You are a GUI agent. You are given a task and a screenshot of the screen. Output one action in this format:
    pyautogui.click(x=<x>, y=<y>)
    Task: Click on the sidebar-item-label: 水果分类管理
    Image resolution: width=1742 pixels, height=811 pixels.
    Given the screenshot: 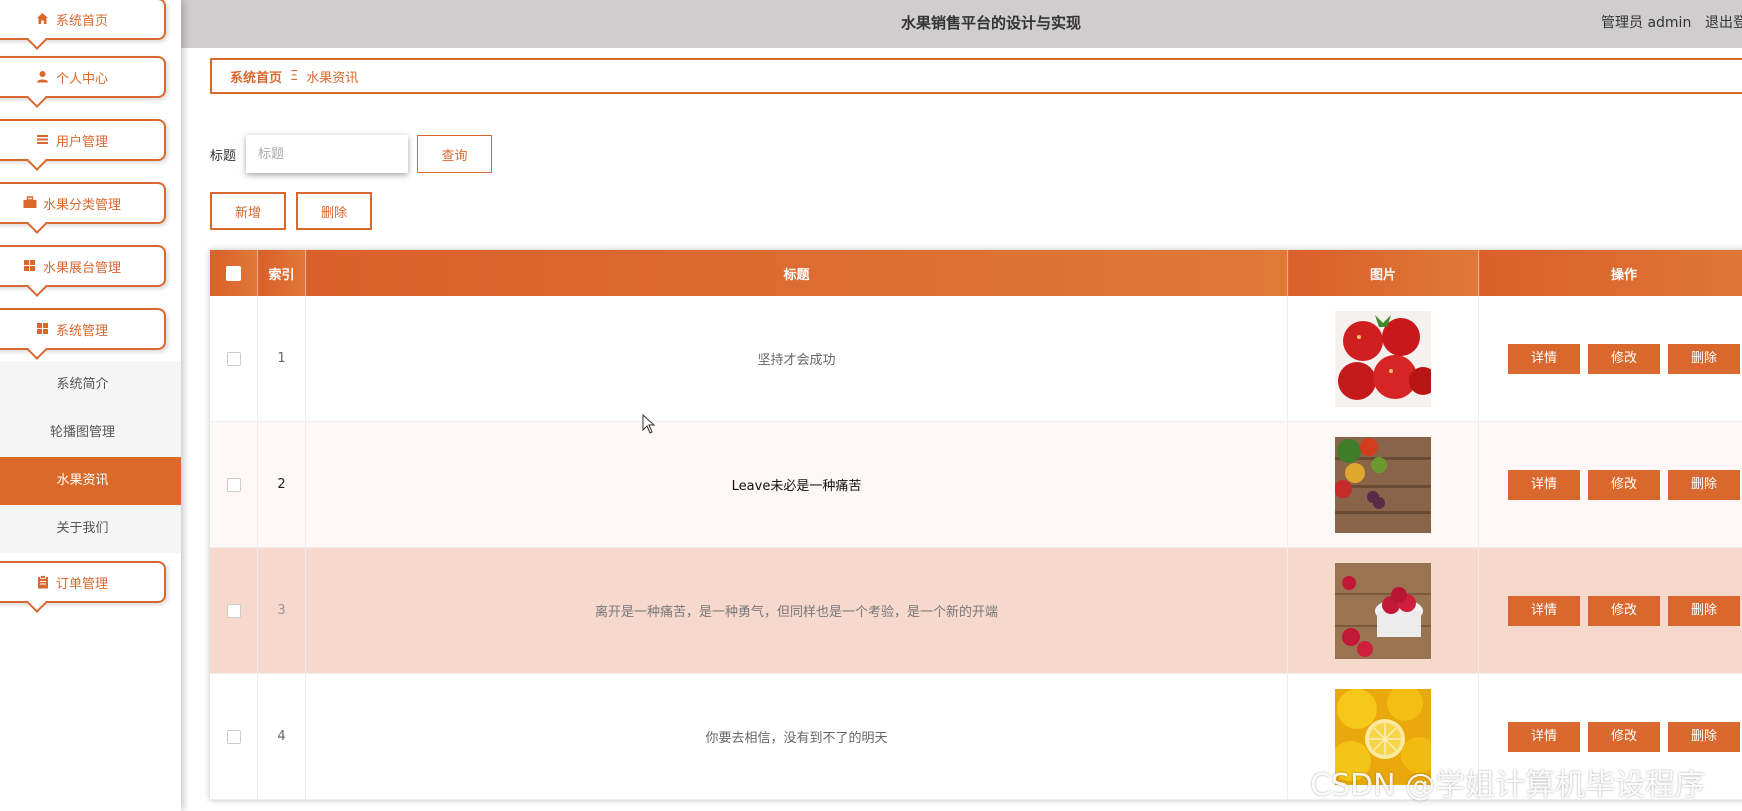 What is the action you would take?
    pyautogui.click(x=81, y=205)
    